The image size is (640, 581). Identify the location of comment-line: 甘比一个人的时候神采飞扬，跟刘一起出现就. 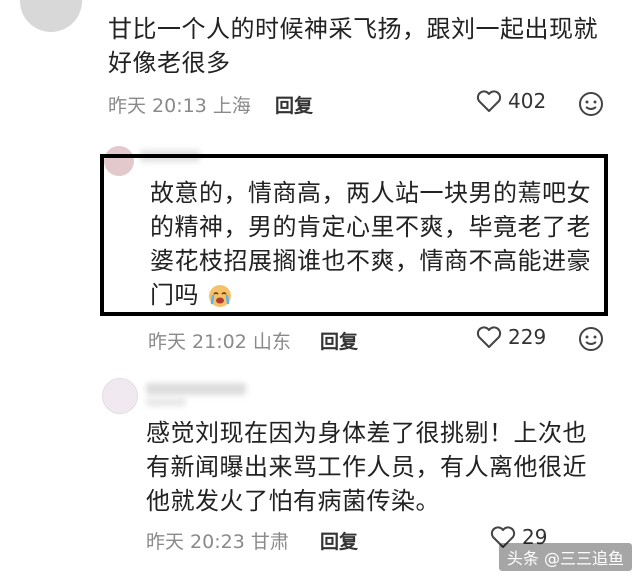
(353, 29).